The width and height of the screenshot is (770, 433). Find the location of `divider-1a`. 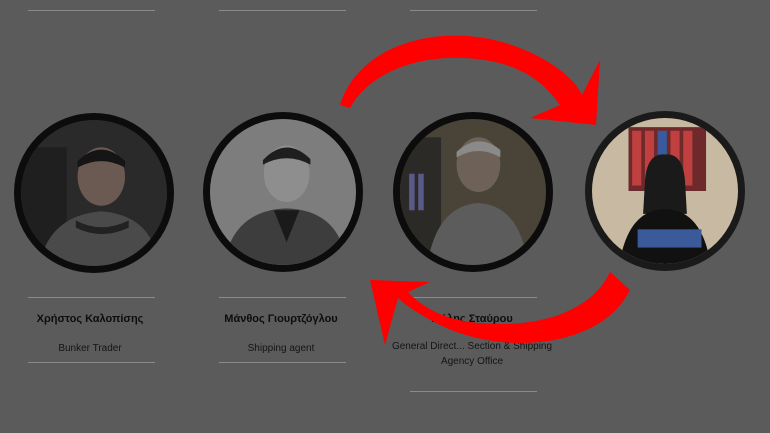

divider-1a is located at coordinates (91, 297).